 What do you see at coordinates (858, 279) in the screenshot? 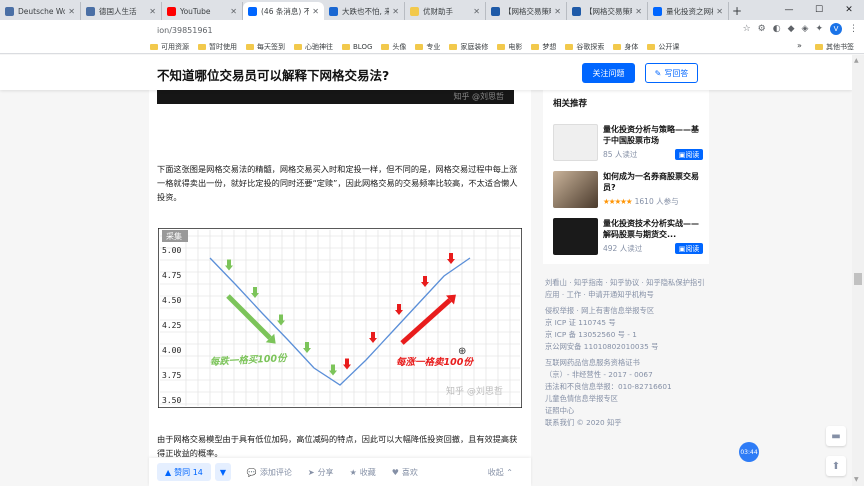
I see `scrollbar-thumb` at bounding box center [858, 279].